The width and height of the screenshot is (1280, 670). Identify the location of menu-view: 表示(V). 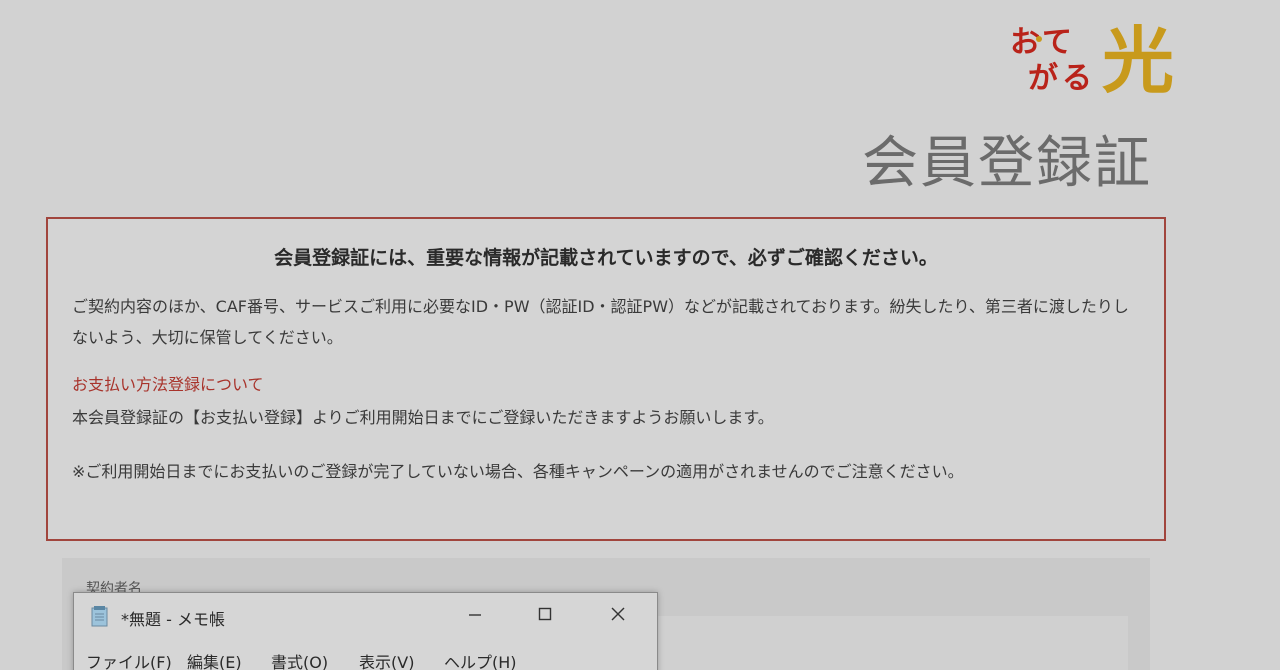
(386, 659).